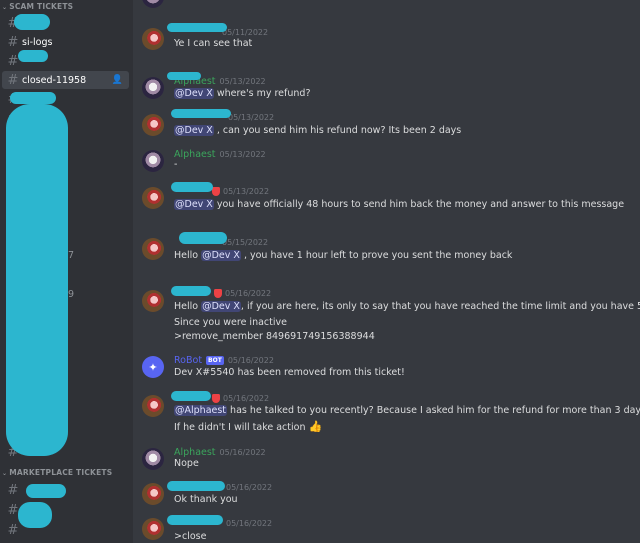 The width and height of the screenshot is (640, 543). I want to click on message-content: Nope, so click(186, 463).